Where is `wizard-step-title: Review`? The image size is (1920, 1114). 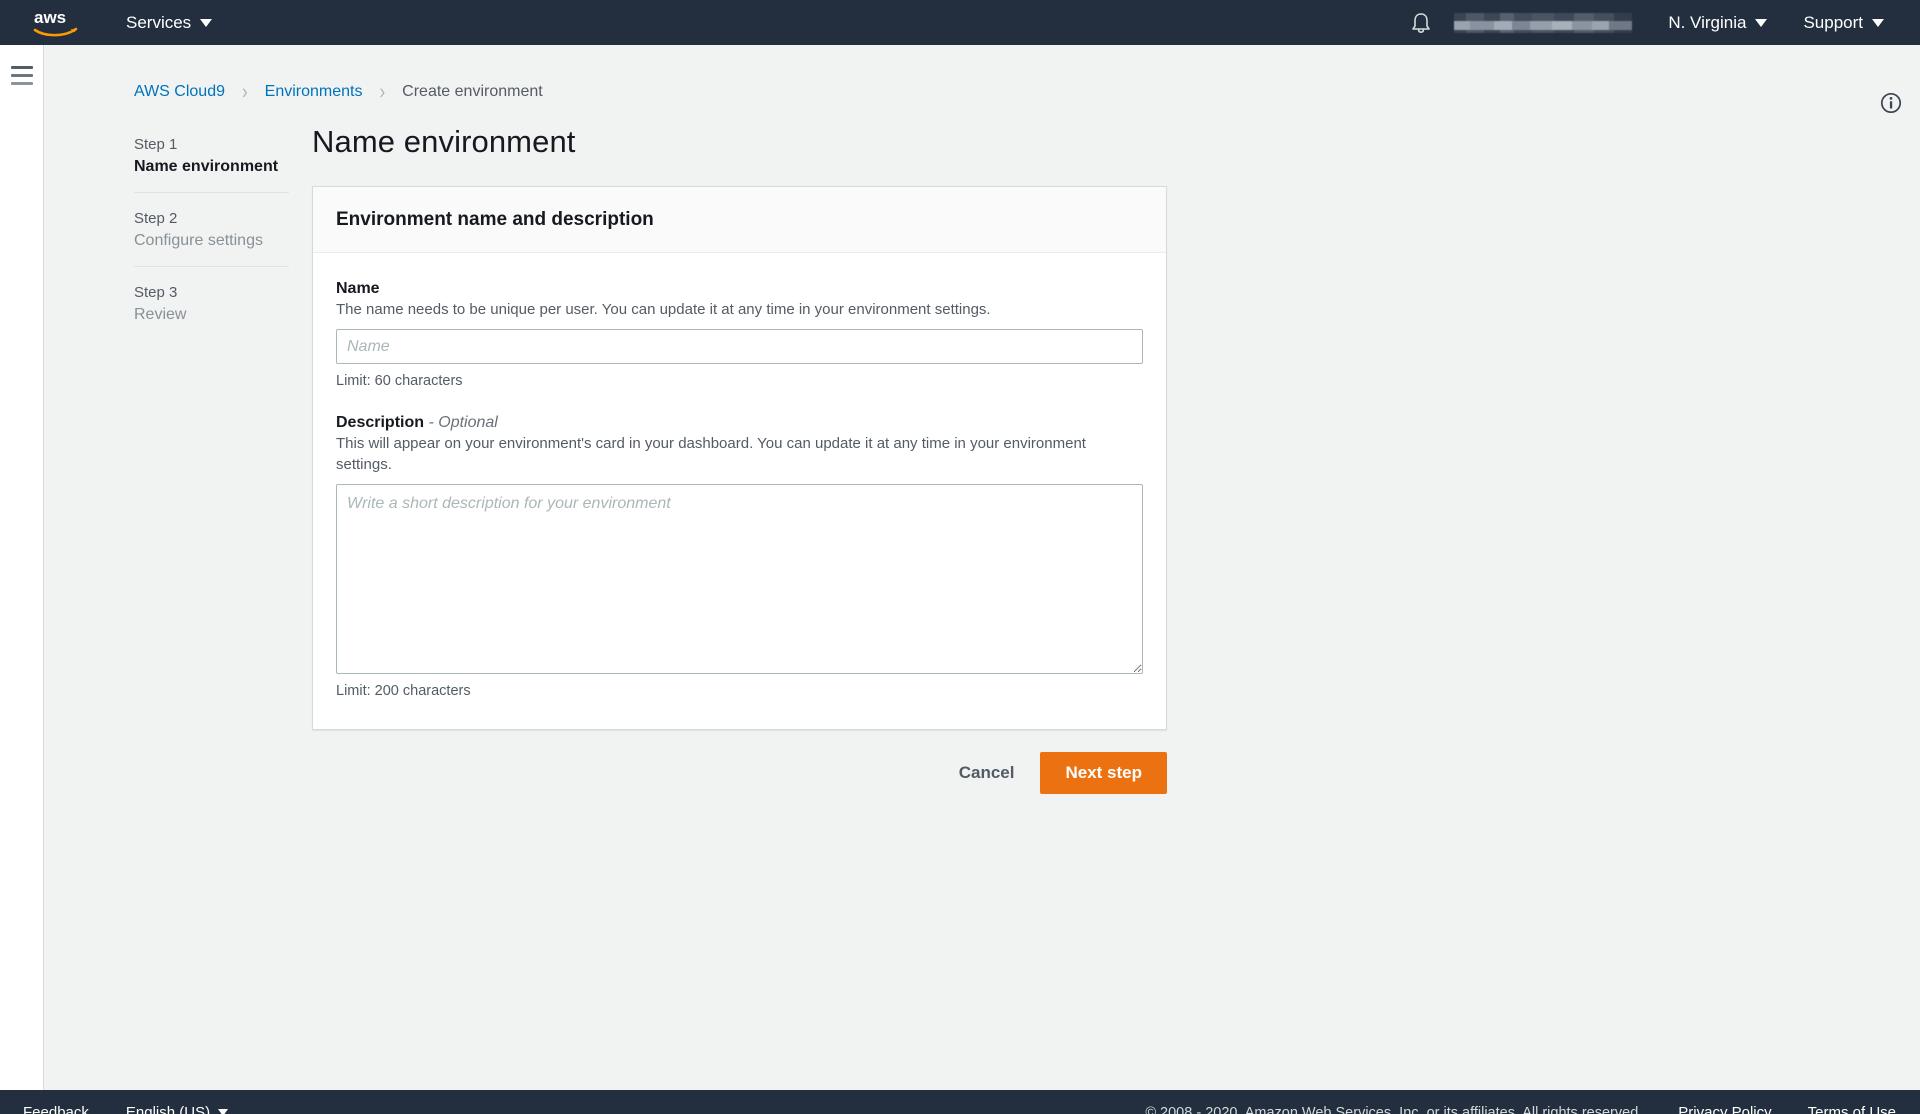 wizard-step-title: Review is located at coordinates (160, 314).